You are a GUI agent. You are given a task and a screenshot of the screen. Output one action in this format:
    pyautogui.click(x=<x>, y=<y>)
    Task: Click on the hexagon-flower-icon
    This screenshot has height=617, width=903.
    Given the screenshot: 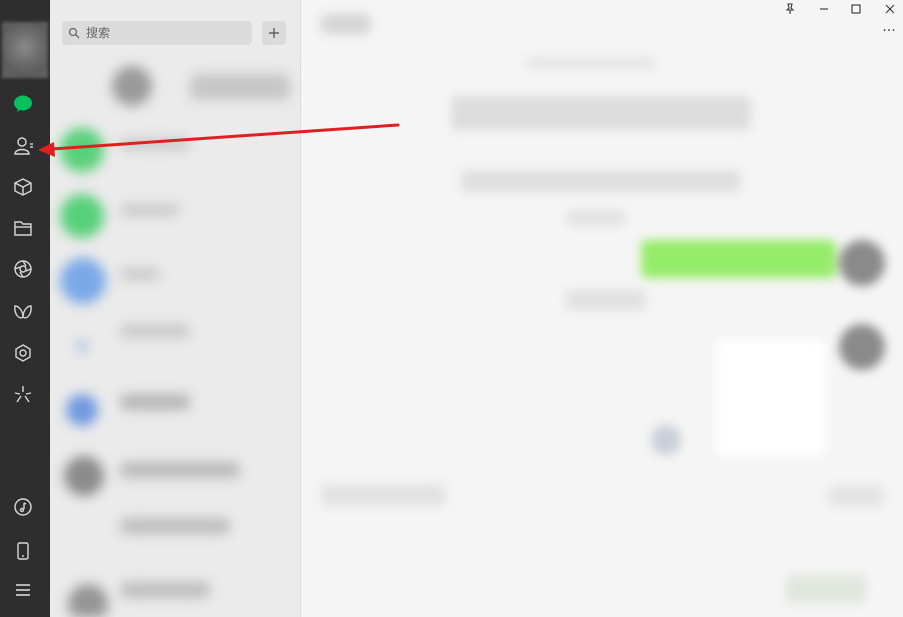 What is the action you would take?
    pyautogui.click(x=23, y=353)
    